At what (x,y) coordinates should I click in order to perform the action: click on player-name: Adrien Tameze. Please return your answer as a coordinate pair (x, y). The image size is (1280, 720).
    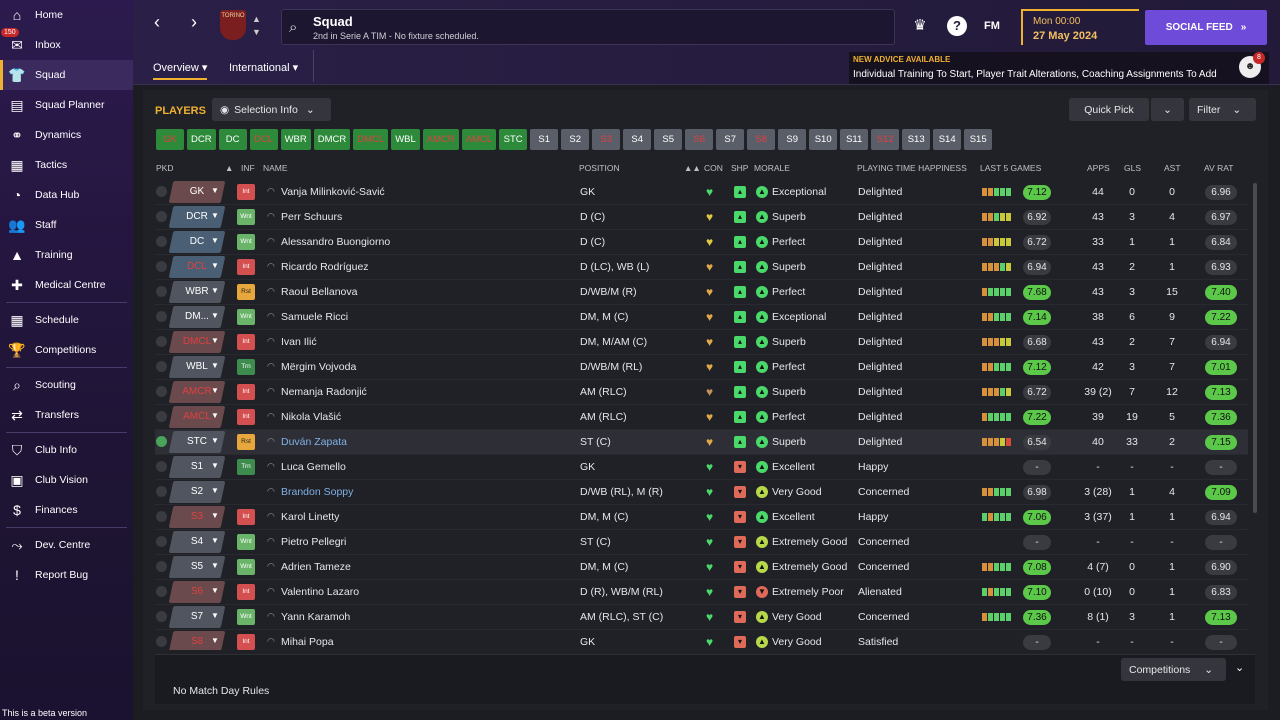
    Looking at the image, I should click on (316, 567).